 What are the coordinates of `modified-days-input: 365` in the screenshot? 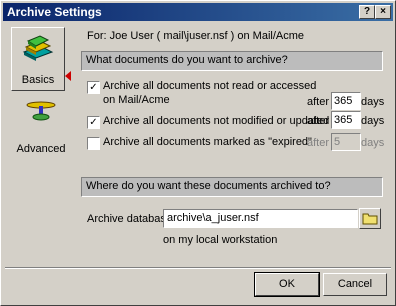 It's located at (346, 120).